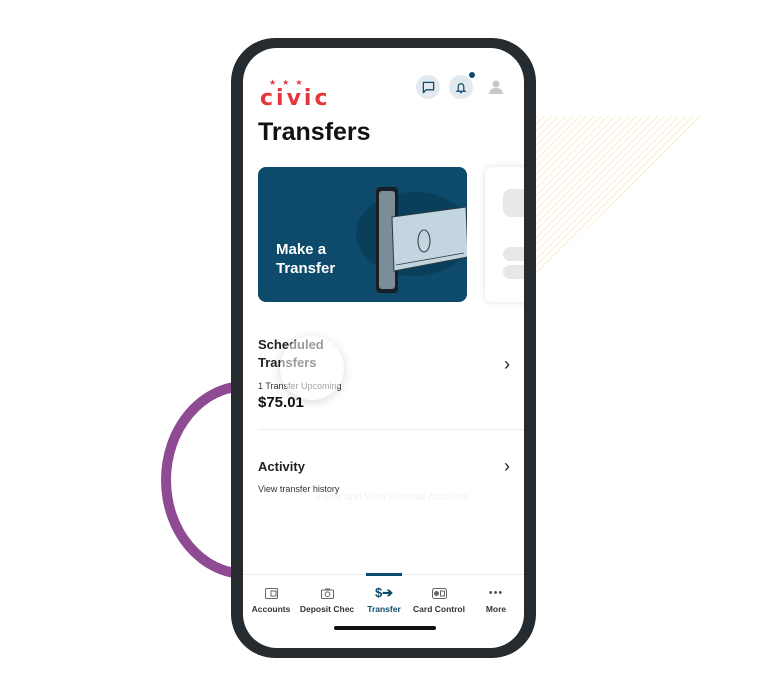  What do you see at coordinates (327, 609) in the screenshot?
I see `tab-label: Deposit Chec` at bounding box center [327, 609].